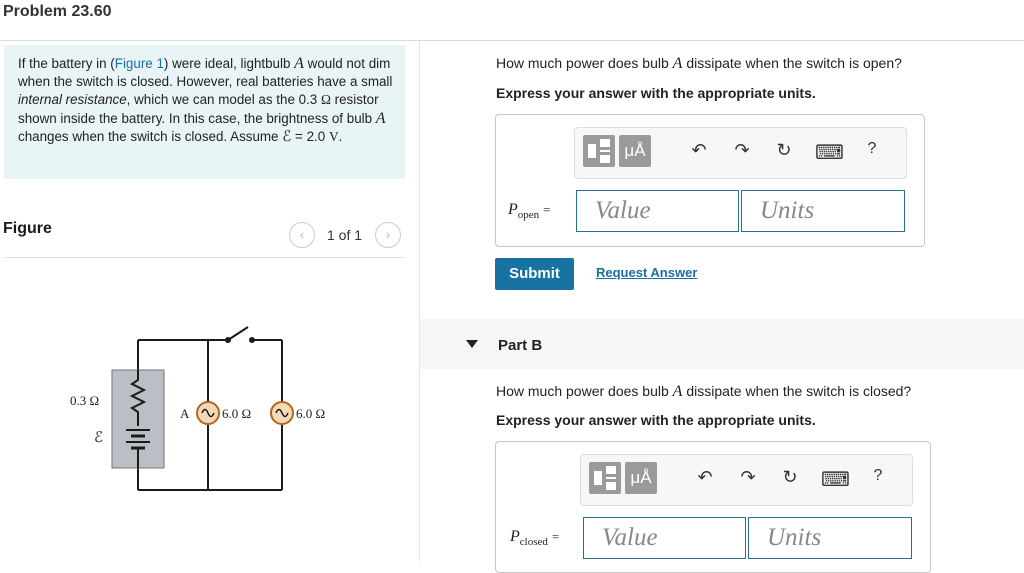  Describe the element at coordinates (664, 538) in the screenshot. I see `part-b-value-input: Value` at that location.